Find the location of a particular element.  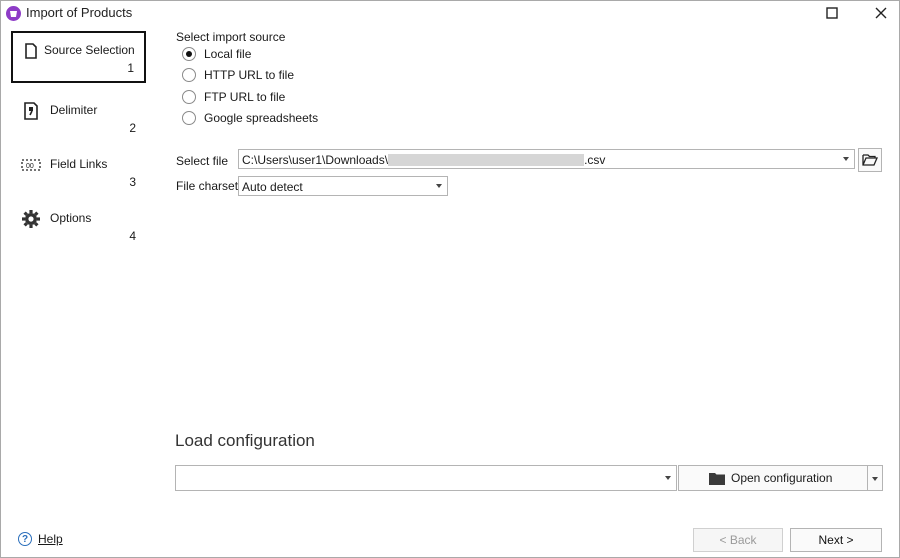

radio-label: FTP URL to file is located at coordinates (245, 97).